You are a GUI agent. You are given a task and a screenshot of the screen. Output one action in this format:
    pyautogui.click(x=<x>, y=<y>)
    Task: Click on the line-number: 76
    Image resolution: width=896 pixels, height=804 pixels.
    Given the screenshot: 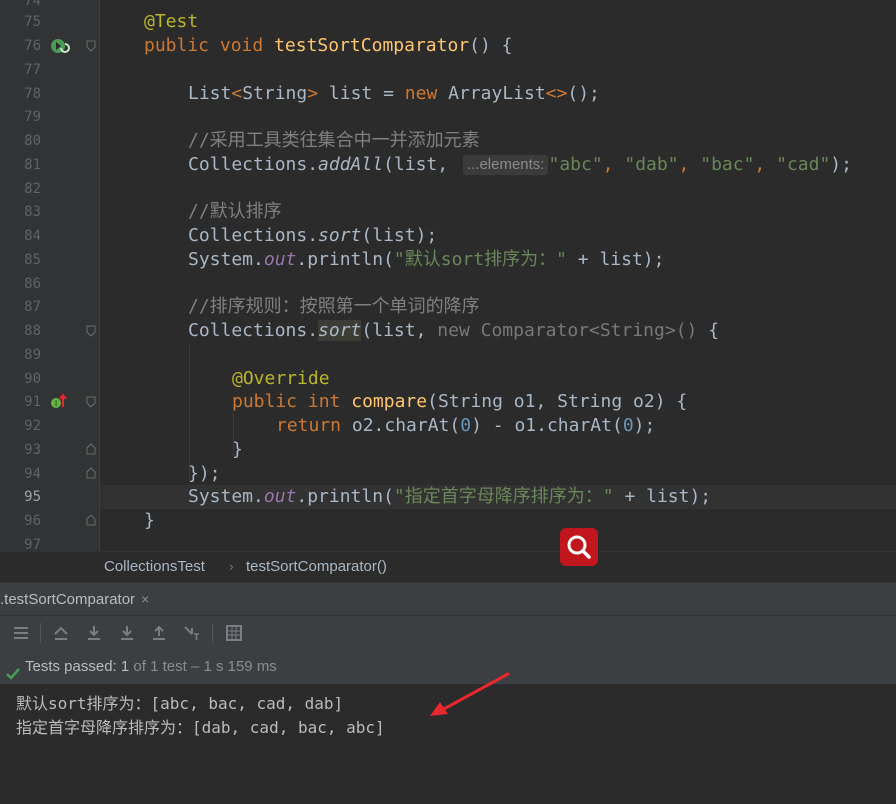 What is the action you would take?
    pyautogui.click(x=32, y=46)
    